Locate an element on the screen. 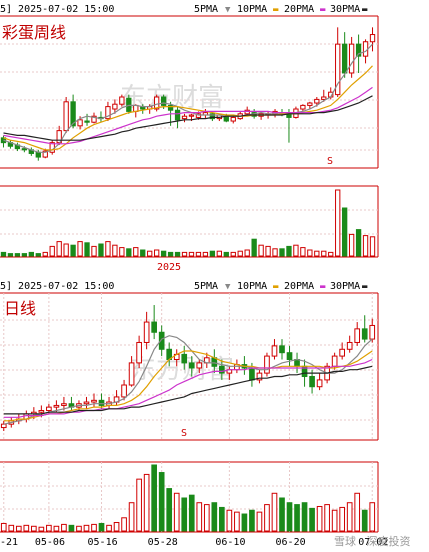  weekly-year-label: 2025 is located at coordinates (169, 267).